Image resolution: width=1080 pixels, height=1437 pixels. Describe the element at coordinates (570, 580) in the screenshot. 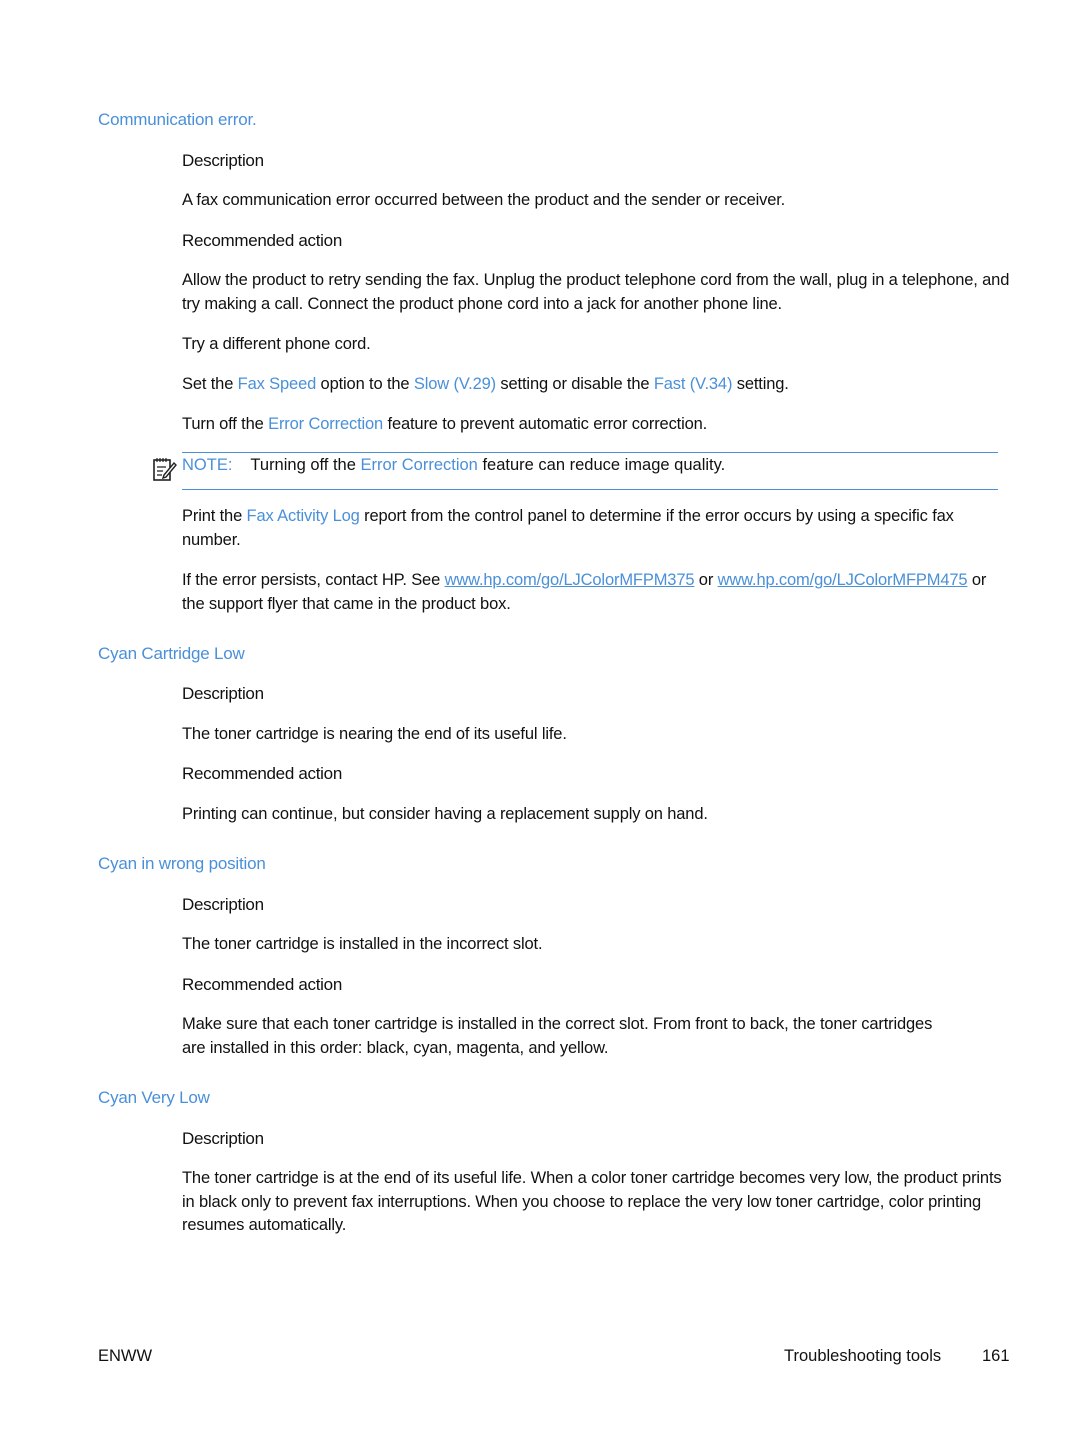

I see `url-link-m375: www.hp.com/go/LJColorMFPM375` at that location.